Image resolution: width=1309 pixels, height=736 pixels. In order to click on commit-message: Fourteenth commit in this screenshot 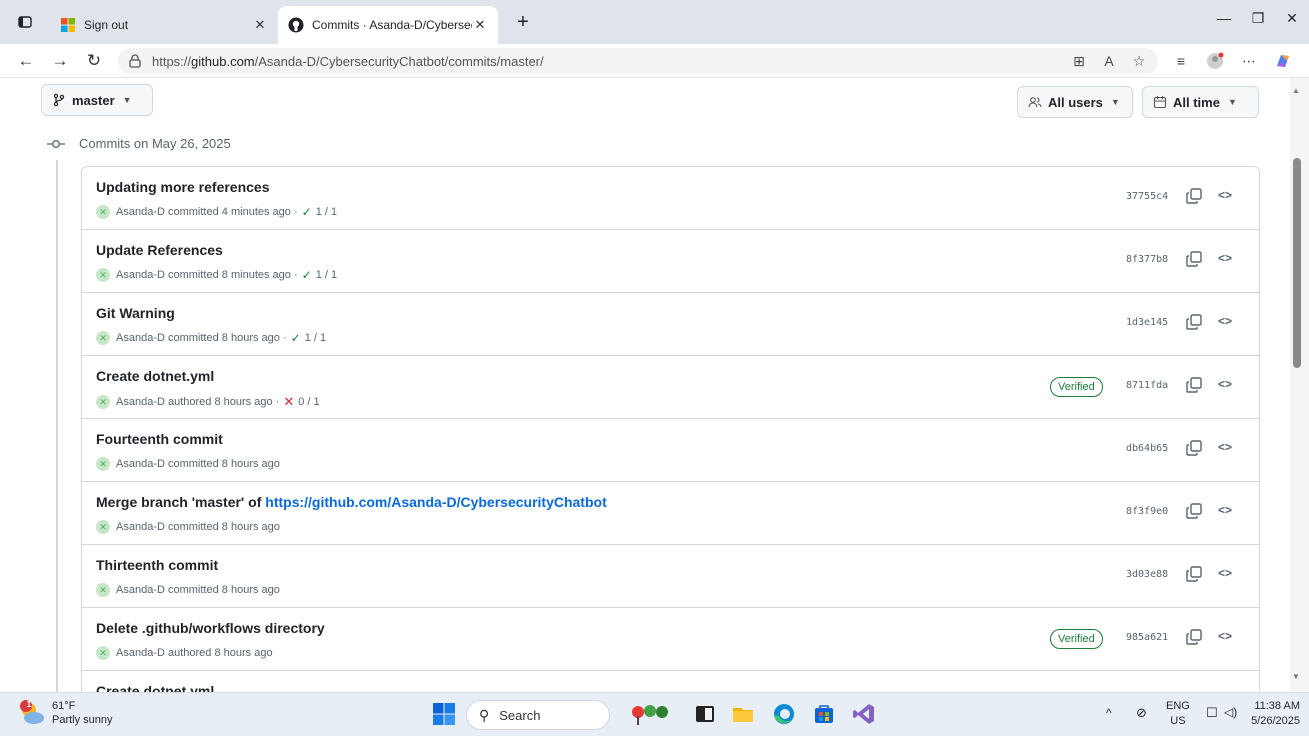, I will do `click(159, 439)`.